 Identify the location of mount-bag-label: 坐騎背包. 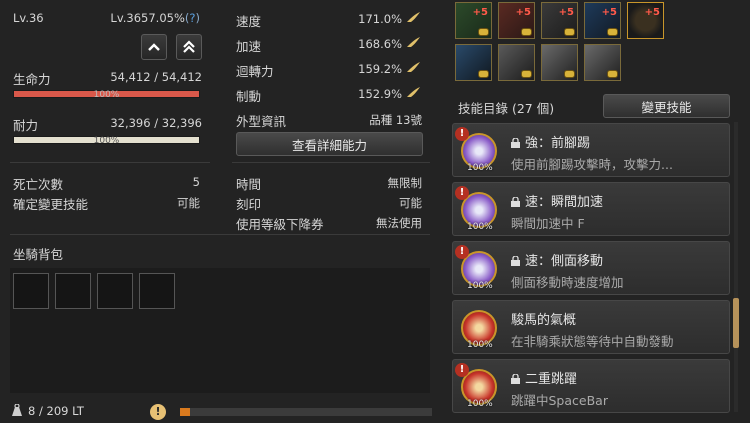
(38, 254).